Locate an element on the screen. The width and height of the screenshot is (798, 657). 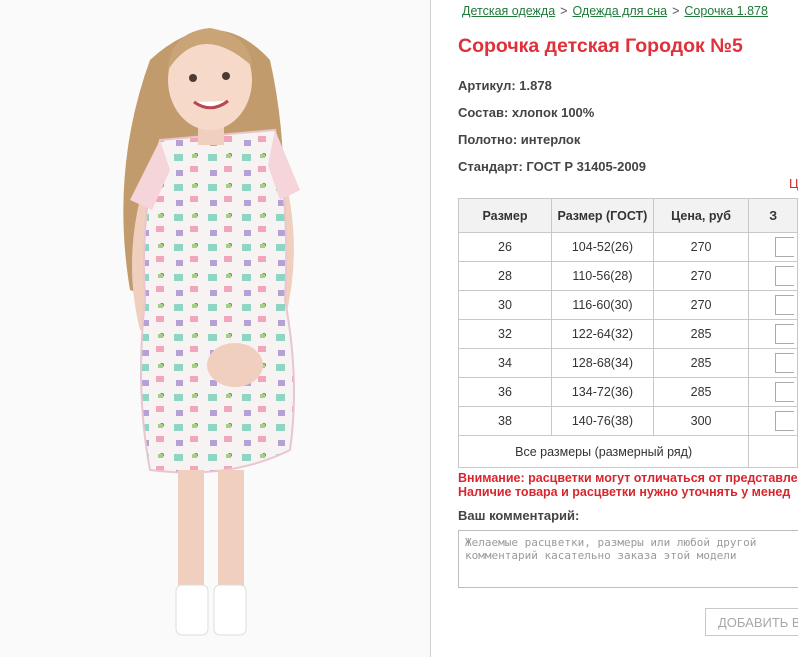
column-header-gost-size: Размер (ГОСТ) is located at coordinates (602, 215).